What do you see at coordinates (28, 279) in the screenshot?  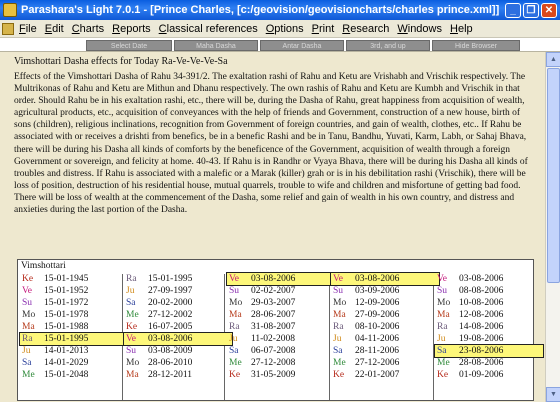 I see `planet-abbrev: Ke` at bounding box center [28, 279].